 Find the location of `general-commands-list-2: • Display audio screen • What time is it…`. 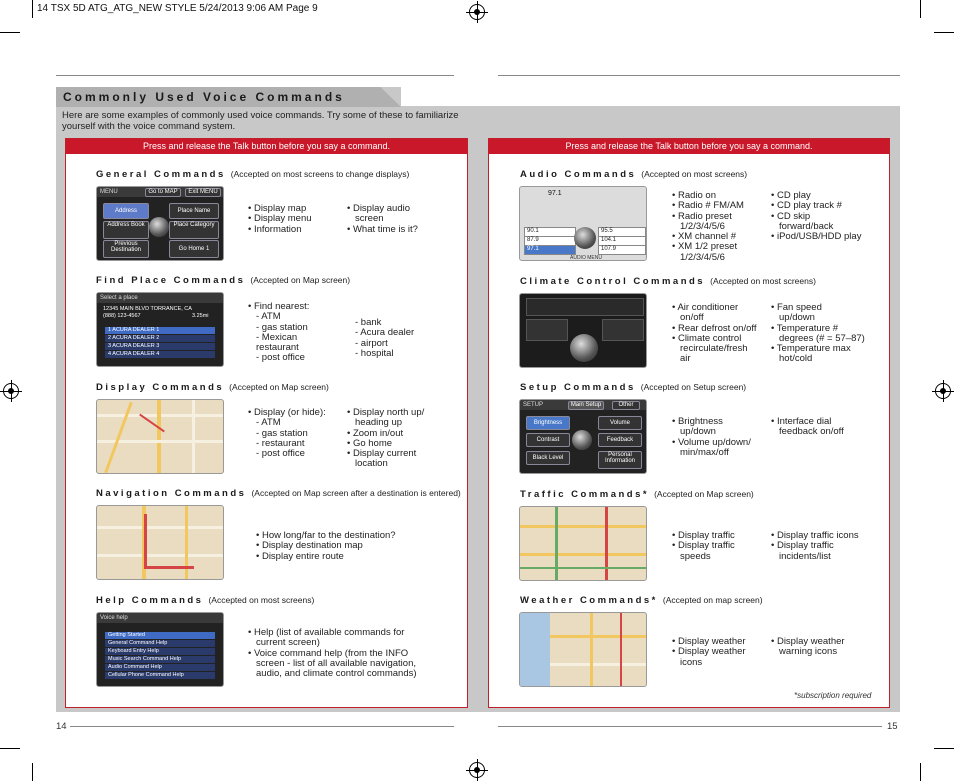

general-commands-list-2: • Display audio screen • What time is it… is located at coordinates (382, 219).